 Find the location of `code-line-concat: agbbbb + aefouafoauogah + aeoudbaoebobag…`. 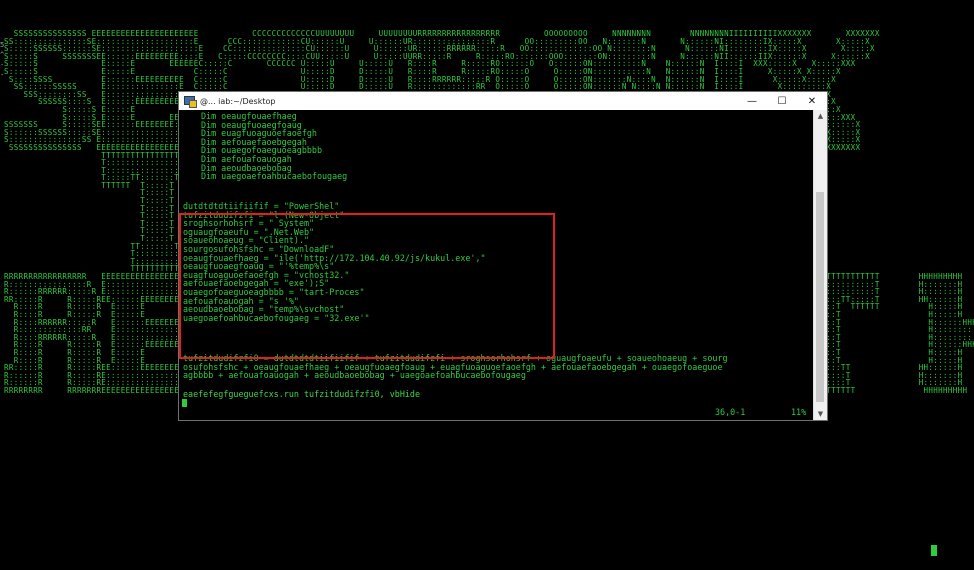

code-line-concat: agbbbb + aefouafoauogah + aeoudbaoebobag… is located at coordinates (354, 375).